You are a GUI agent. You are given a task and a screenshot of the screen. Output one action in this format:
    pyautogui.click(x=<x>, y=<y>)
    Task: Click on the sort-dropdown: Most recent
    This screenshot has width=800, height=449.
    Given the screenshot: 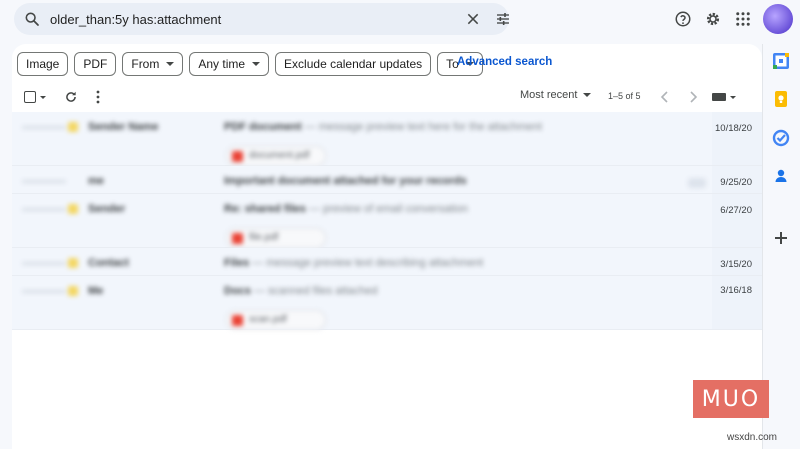 What is the action you would take?
    pyautogui.click(x=556, y=95)
    